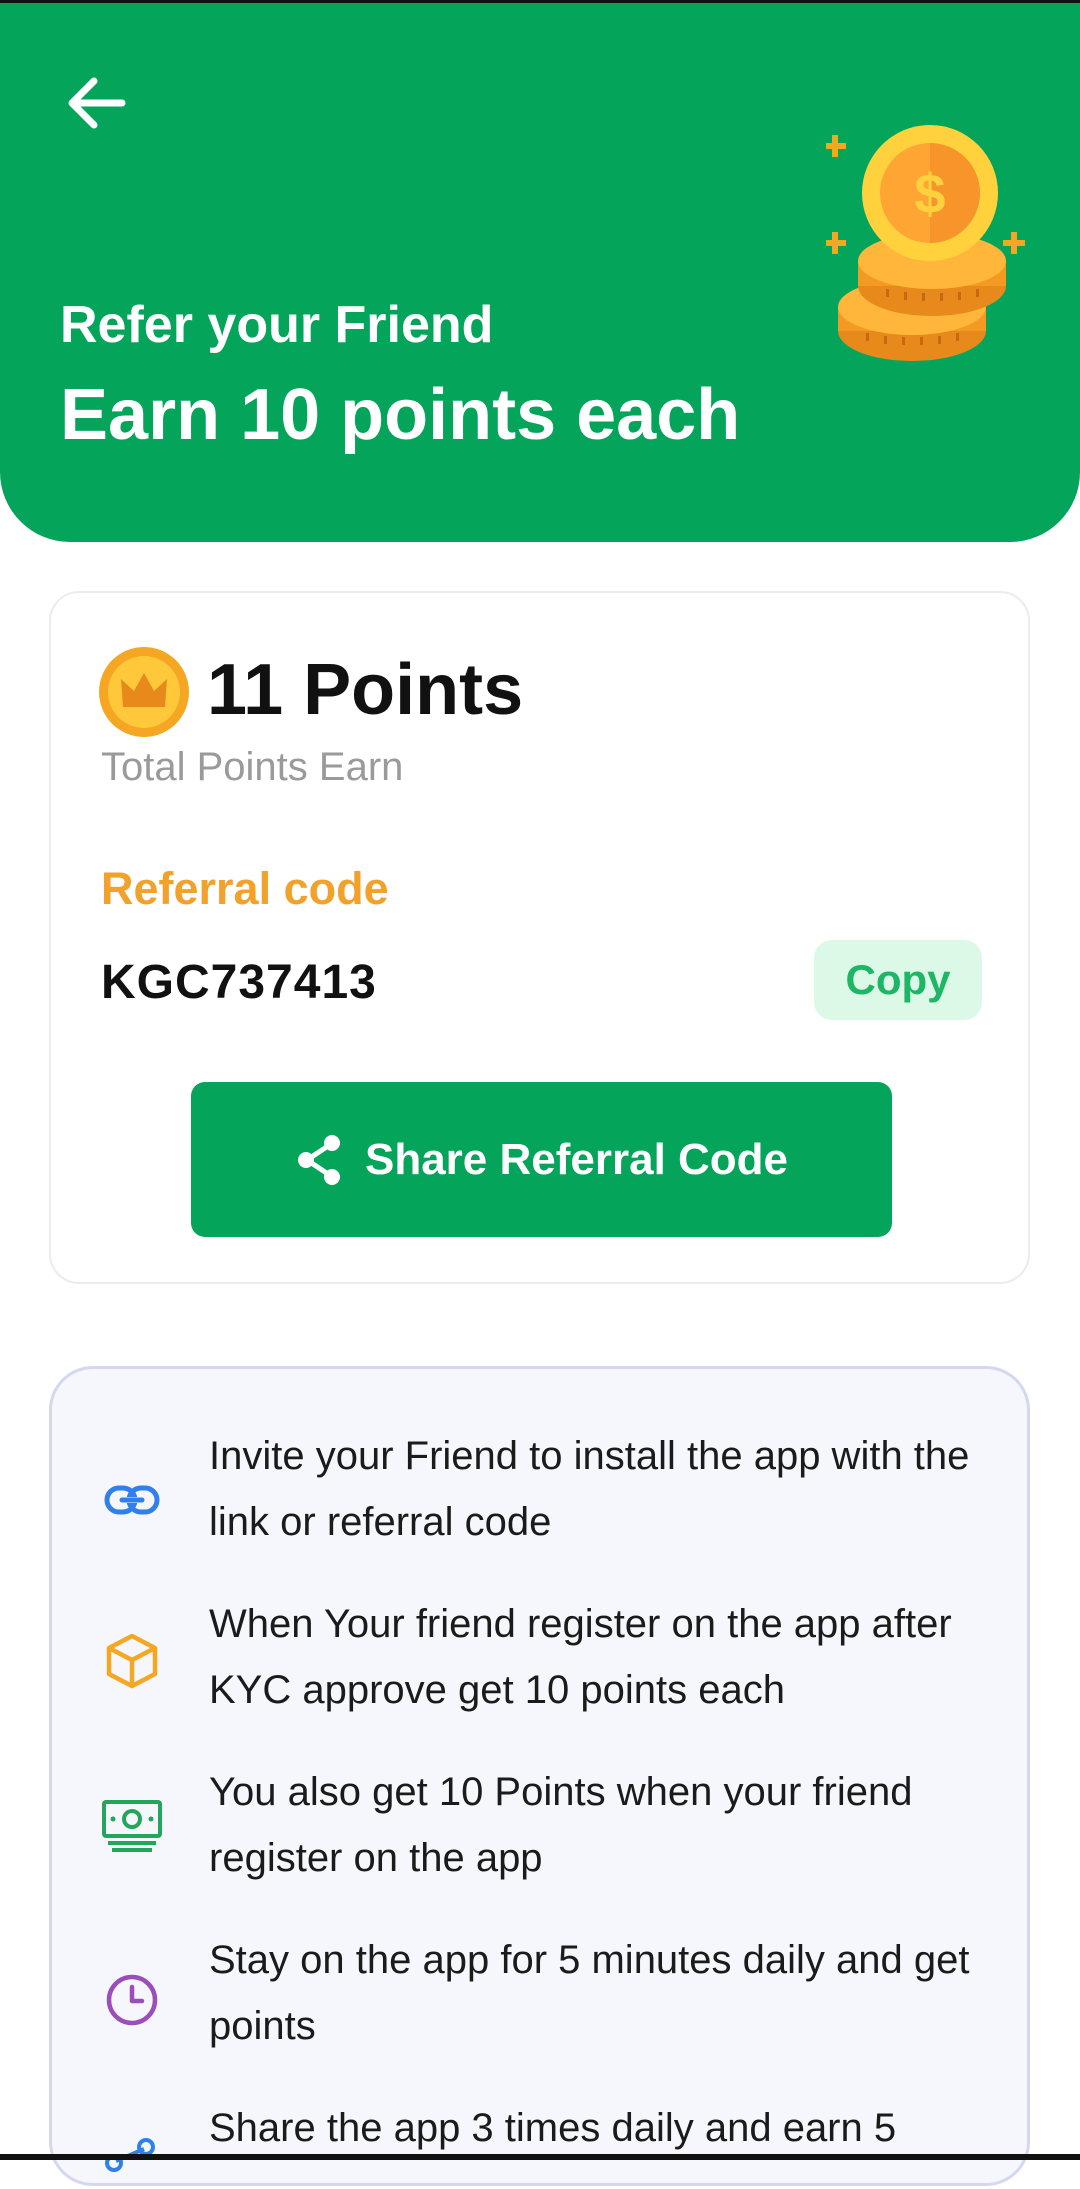 The height and width of the screenshot is (2189, 1080). Describe the element at coordinates (245, 888) in the screenshot. I see `referral-code-label: Referral code` at that location.